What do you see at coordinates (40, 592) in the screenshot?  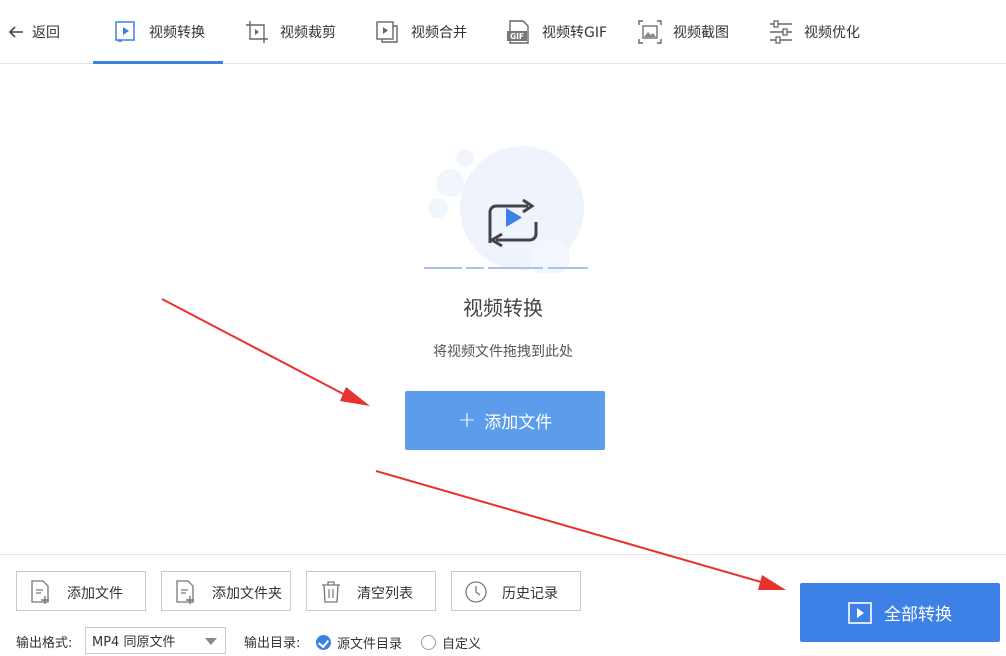 I see `add-file-icon` at bounding box center [40, 592].